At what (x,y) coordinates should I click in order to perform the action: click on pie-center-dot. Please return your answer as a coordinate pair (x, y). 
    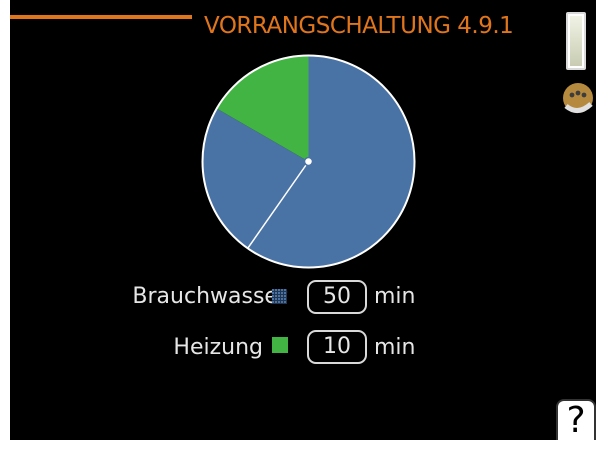
    Looking at the image, I should click on (308, 161).